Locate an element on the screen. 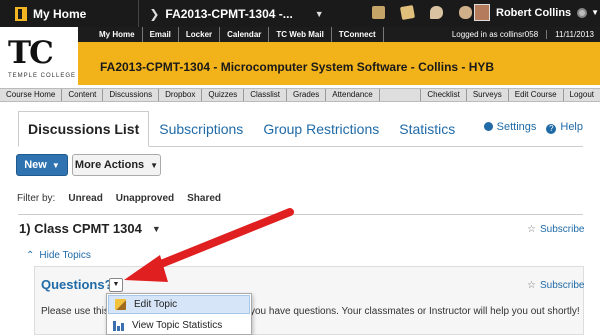  coursebar-item-classlist: Classlist is located at coordinates (266, 95).